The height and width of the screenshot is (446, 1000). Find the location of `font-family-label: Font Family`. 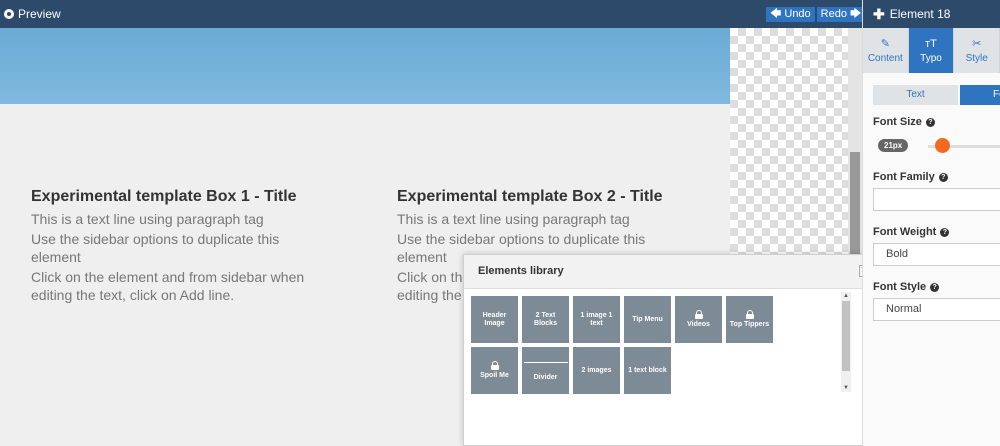

font-family-label: Font Family is located at coordinates (904, 177).